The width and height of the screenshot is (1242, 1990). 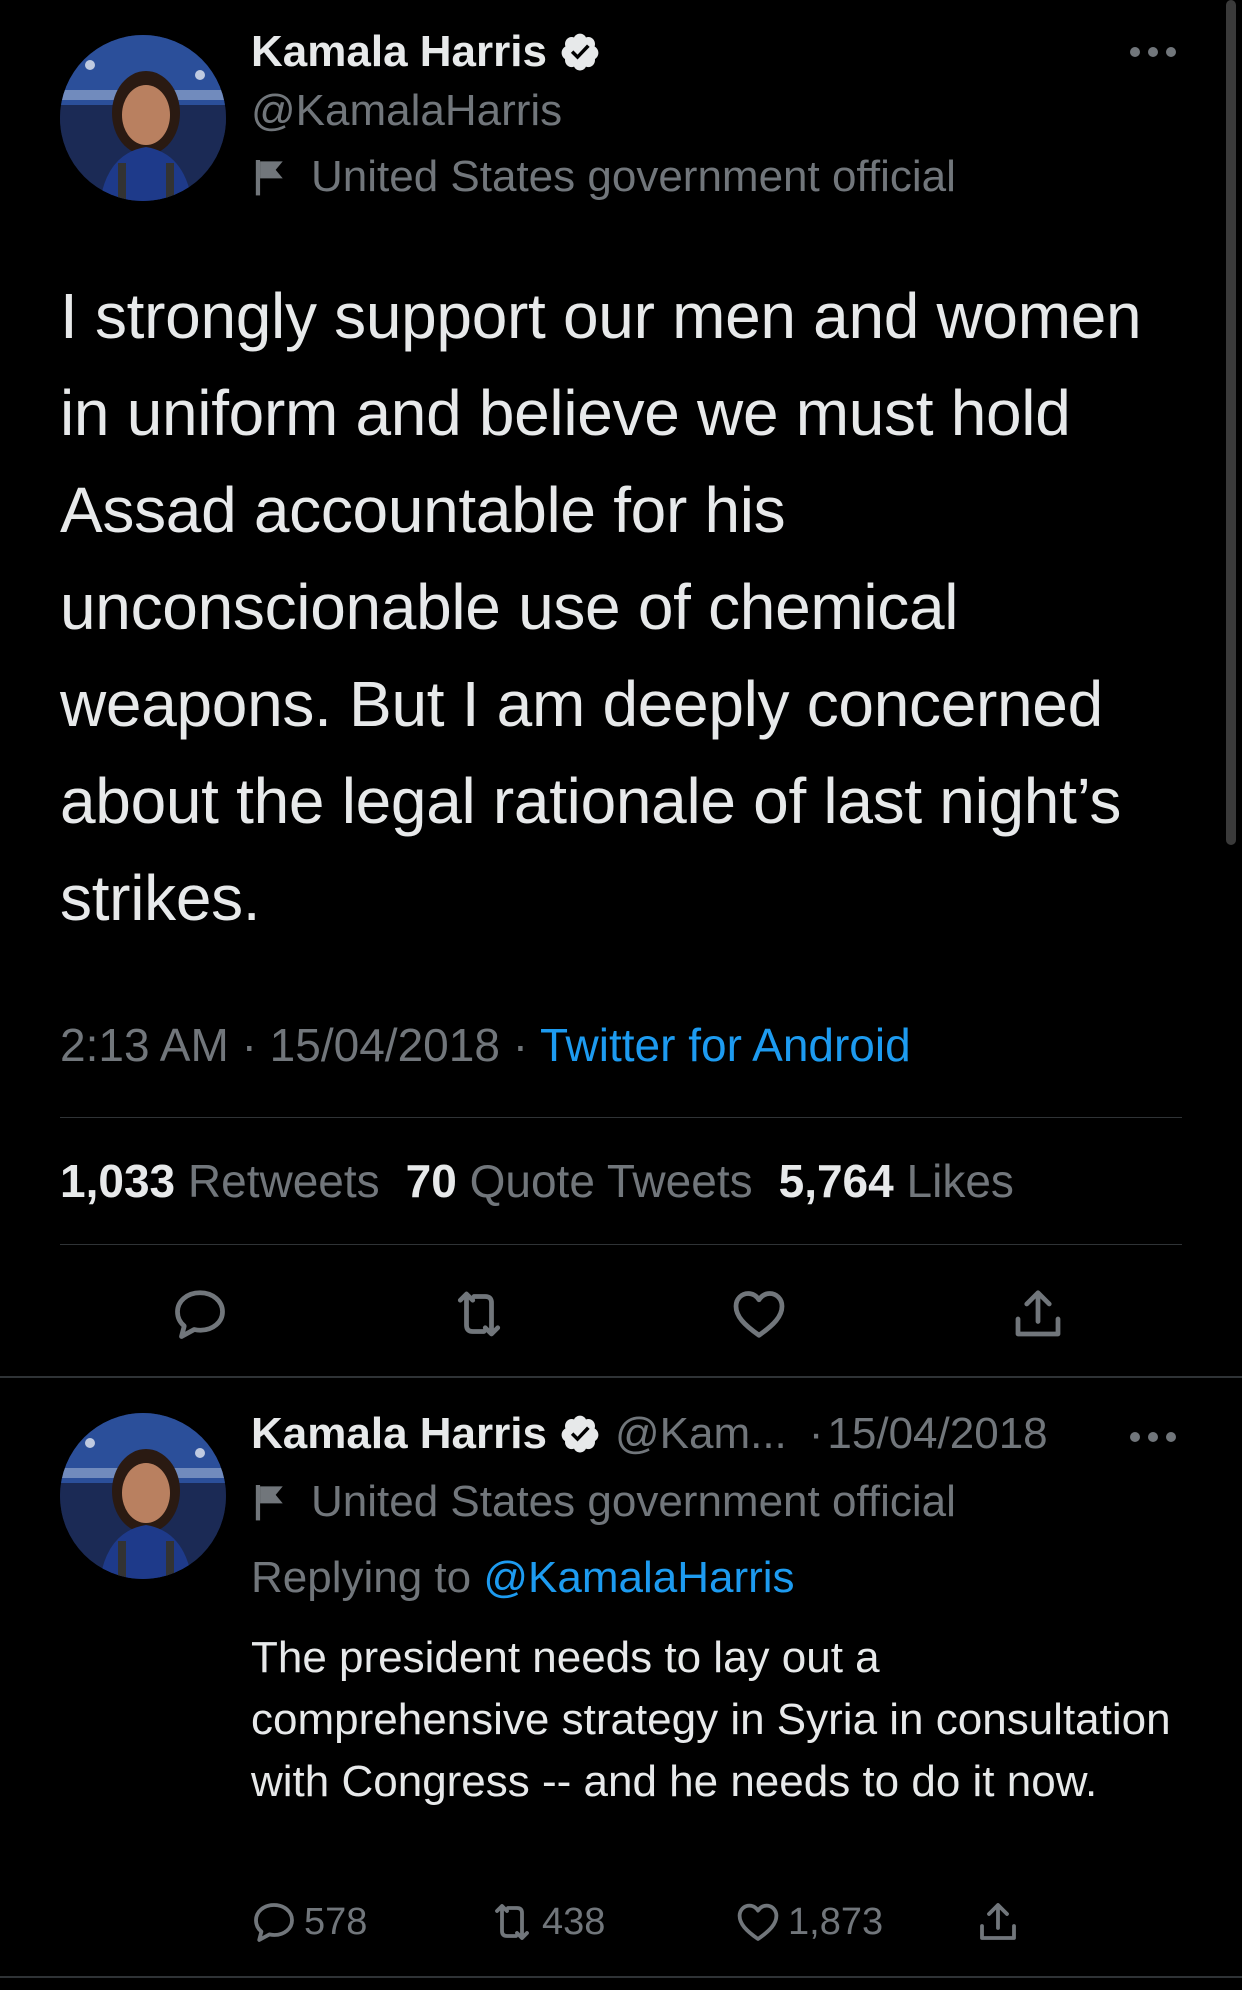 What do you see at coordinates (579, 1181) in the screenshot?
I see `quote-tweets-stat: 70 Quote Tweets` at bounding box center [579, 1181].